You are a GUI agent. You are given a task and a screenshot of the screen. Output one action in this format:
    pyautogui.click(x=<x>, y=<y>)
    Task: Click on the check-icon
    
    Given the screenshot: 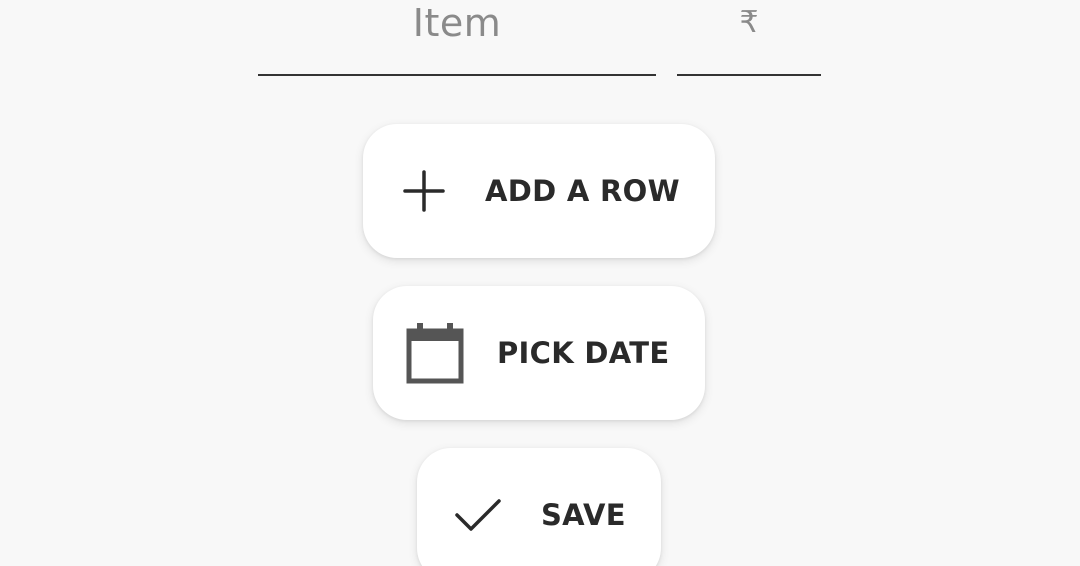 What is the action you would take?
    pyautogui.click(x=478, y=515)
    